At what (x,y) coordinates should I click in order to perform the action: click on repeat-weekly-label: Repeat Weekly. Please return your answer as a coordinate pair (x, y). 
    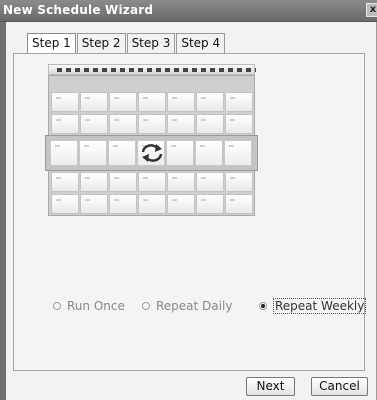
    Looking at the image, I should click on (320, 306).